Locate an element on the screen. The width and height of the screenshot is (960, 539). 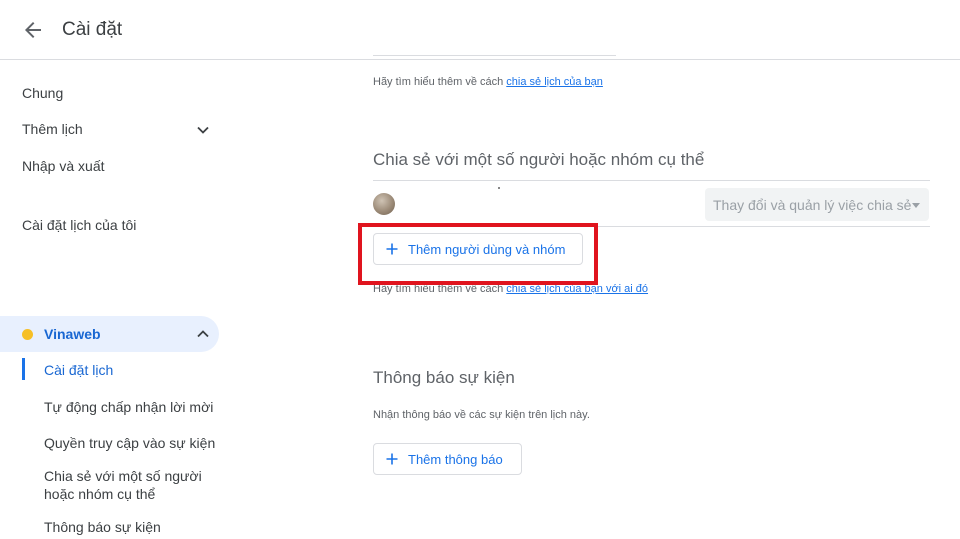
app-header: Cài đặt is located at coordinates (480, 30).